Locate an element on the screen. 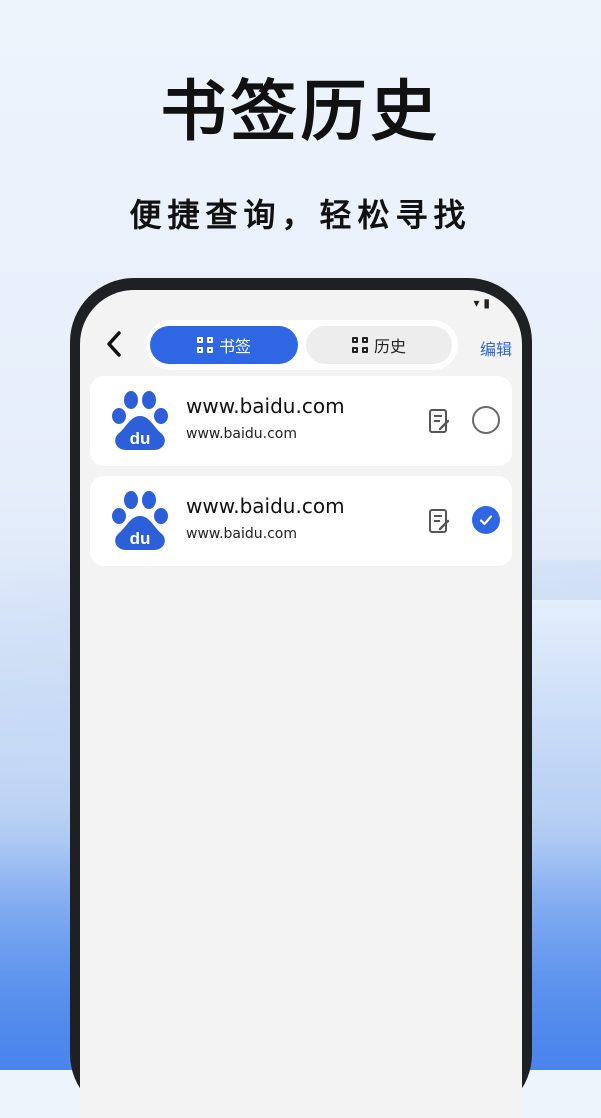 This screenshot has height=1118, width=601. select-radio-checked is located at coordinates (486, 520).